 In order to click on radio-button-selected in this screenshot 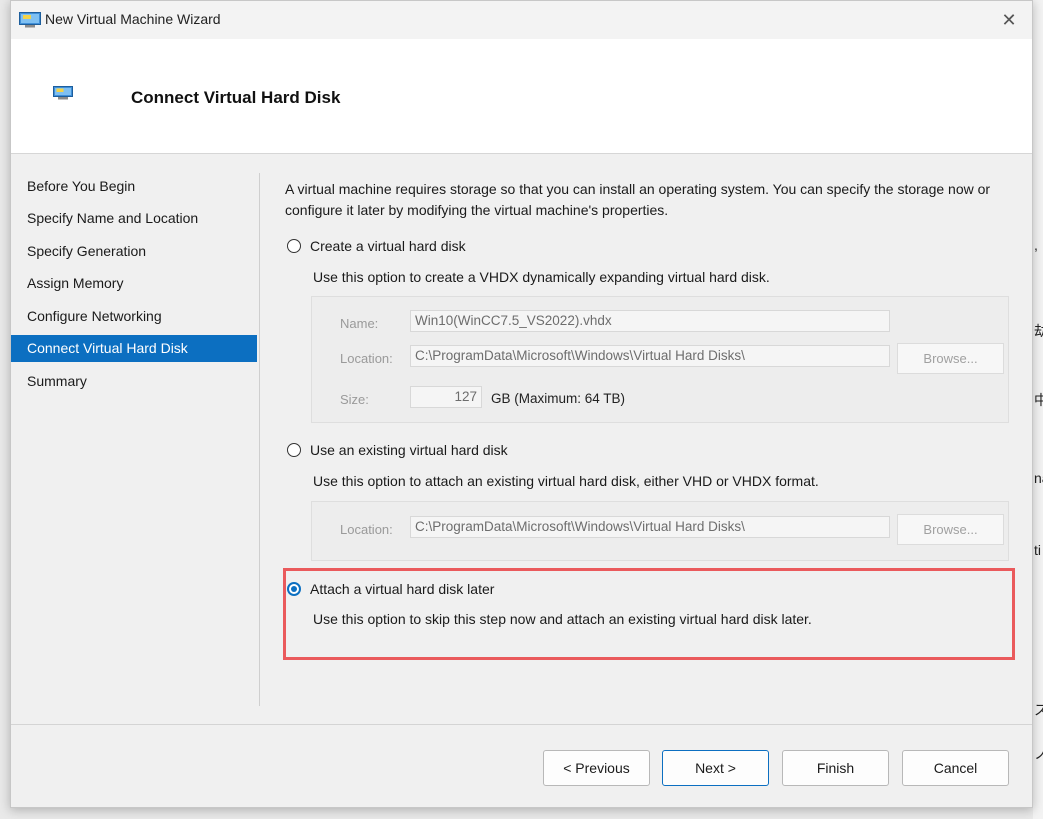, I will do `click(294, 589)`.